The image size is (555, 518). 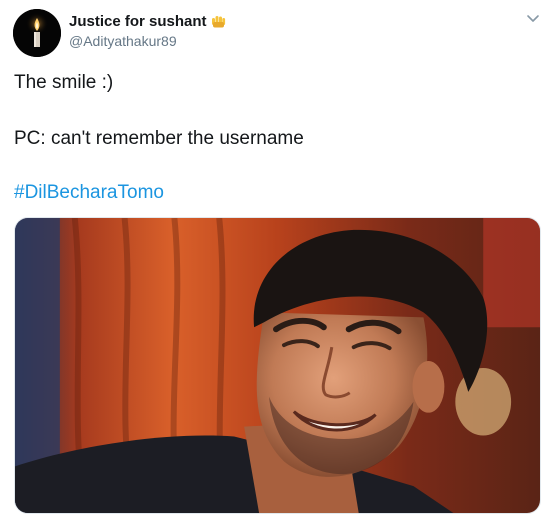 I want to click on tweet-text-line-1: The smile :), so click(x=64, y=82).